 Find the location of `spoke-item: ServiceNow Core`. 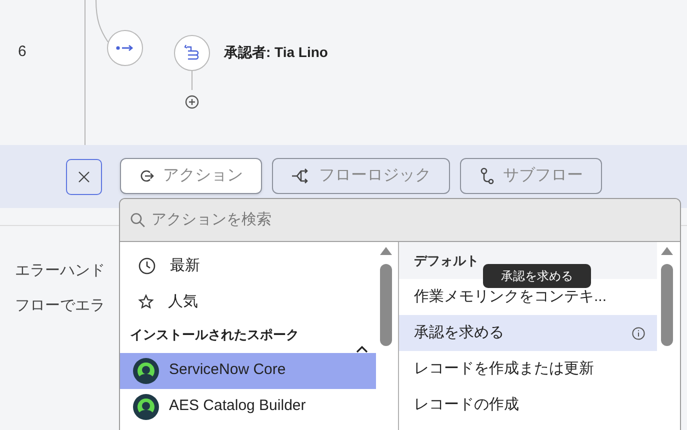

spoke-item: ServiceNow Core is located at coordinates (248, 370).